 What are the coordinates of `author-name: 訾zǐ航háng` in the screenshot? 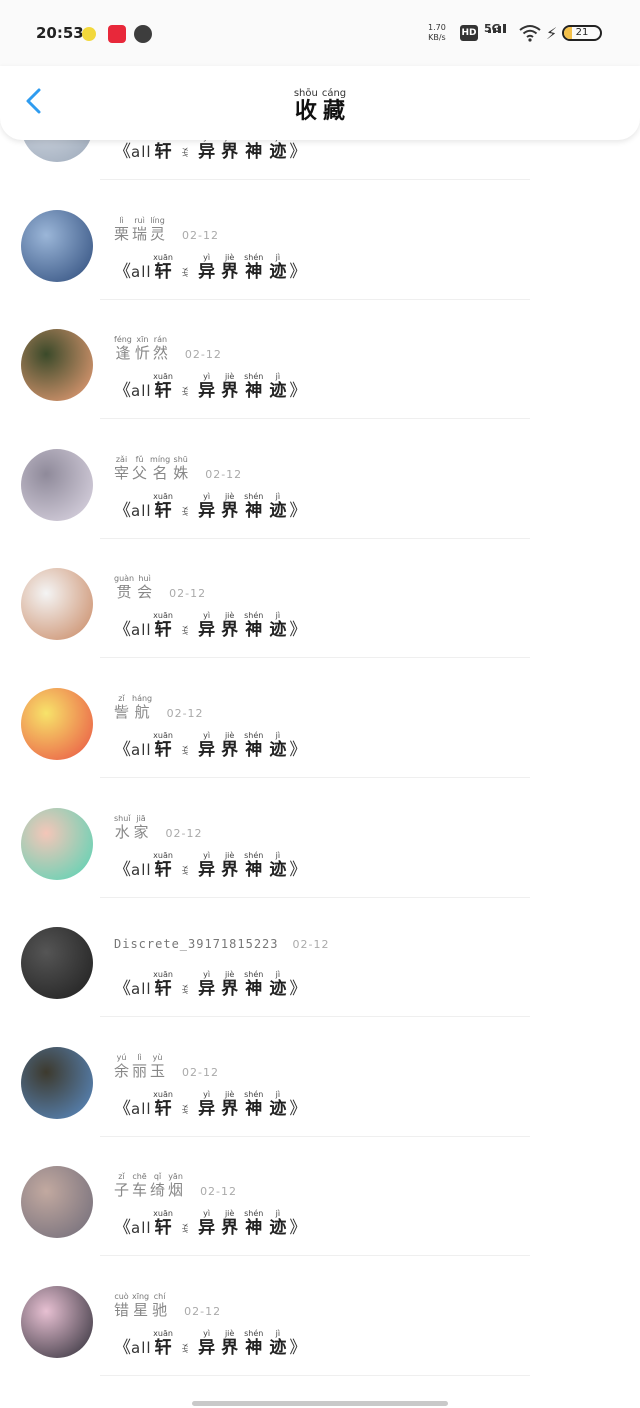 It's located at (133, 707).